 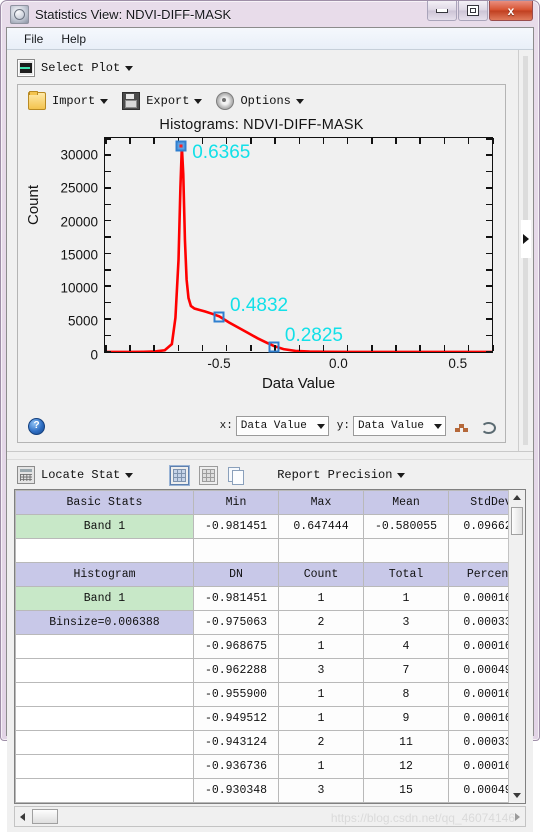 I want to click on select-plot-toolbar: Select Plot, so click(x=267, y=68).